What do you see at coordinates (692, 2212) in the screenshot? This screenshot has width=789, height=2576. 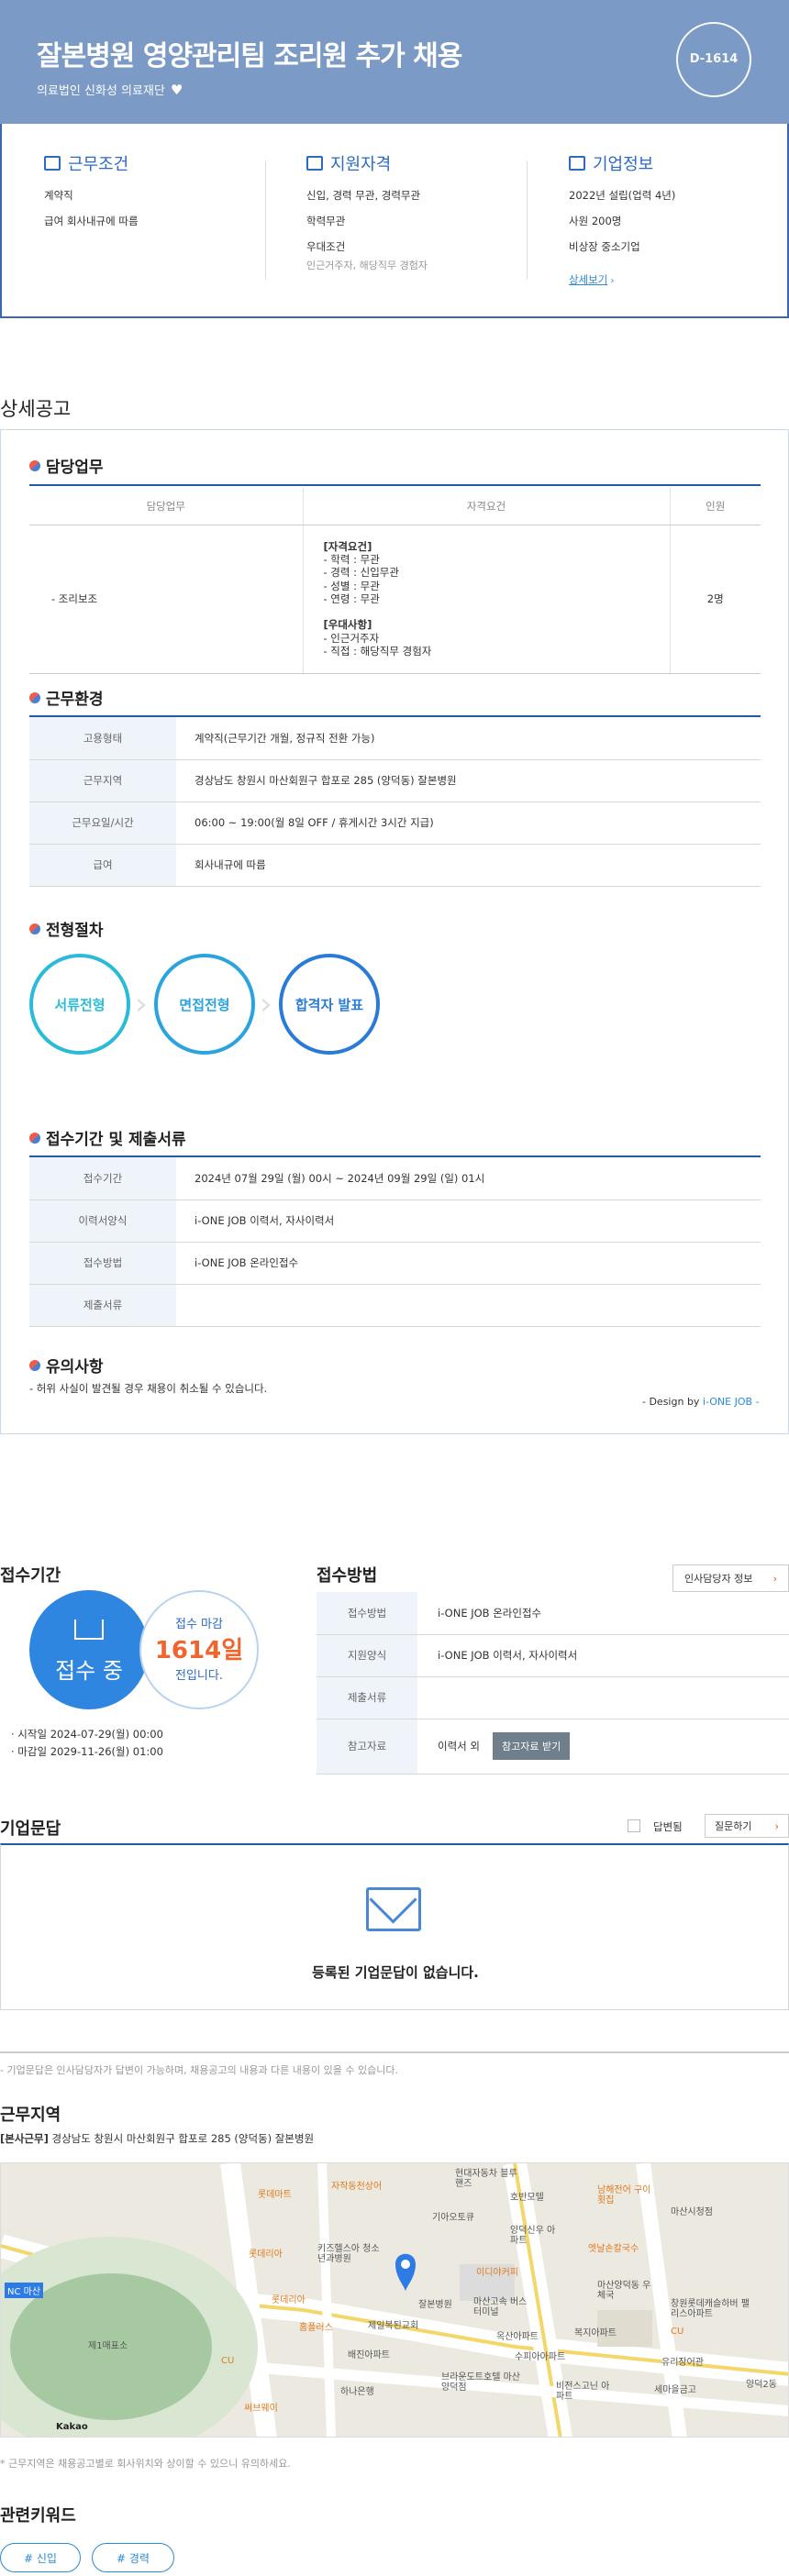 I see `map-label: 마산시청점` at bounding box center [692, 2212].